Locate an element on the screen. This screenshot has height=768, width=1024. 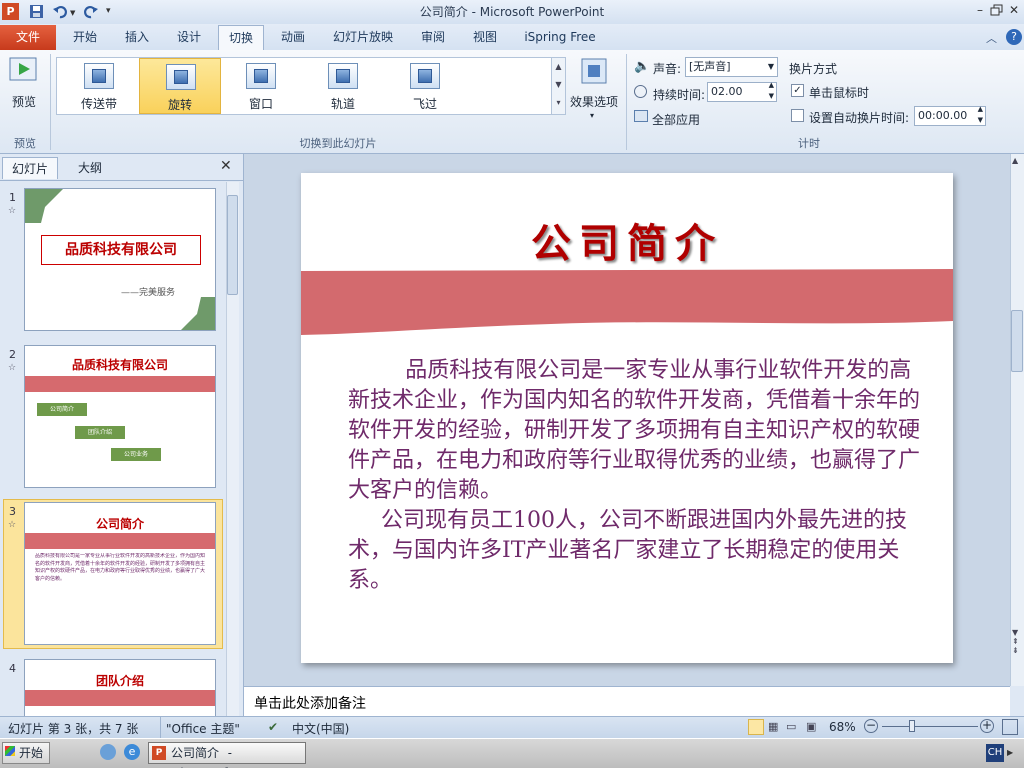
powerpoint-icon: P is located at coordinates (159, 753).